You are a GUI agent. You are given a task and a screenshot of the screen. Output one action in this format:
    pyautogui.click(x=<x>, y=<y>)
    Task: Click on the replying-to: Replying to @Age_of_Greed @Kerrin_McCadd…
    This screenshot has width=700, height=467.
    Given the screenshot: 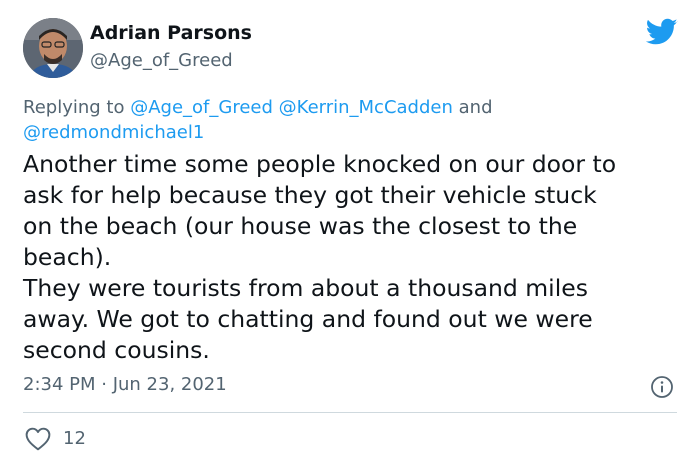 What is the action you would take?
    pyautogui.click(x=323, y=120)
    